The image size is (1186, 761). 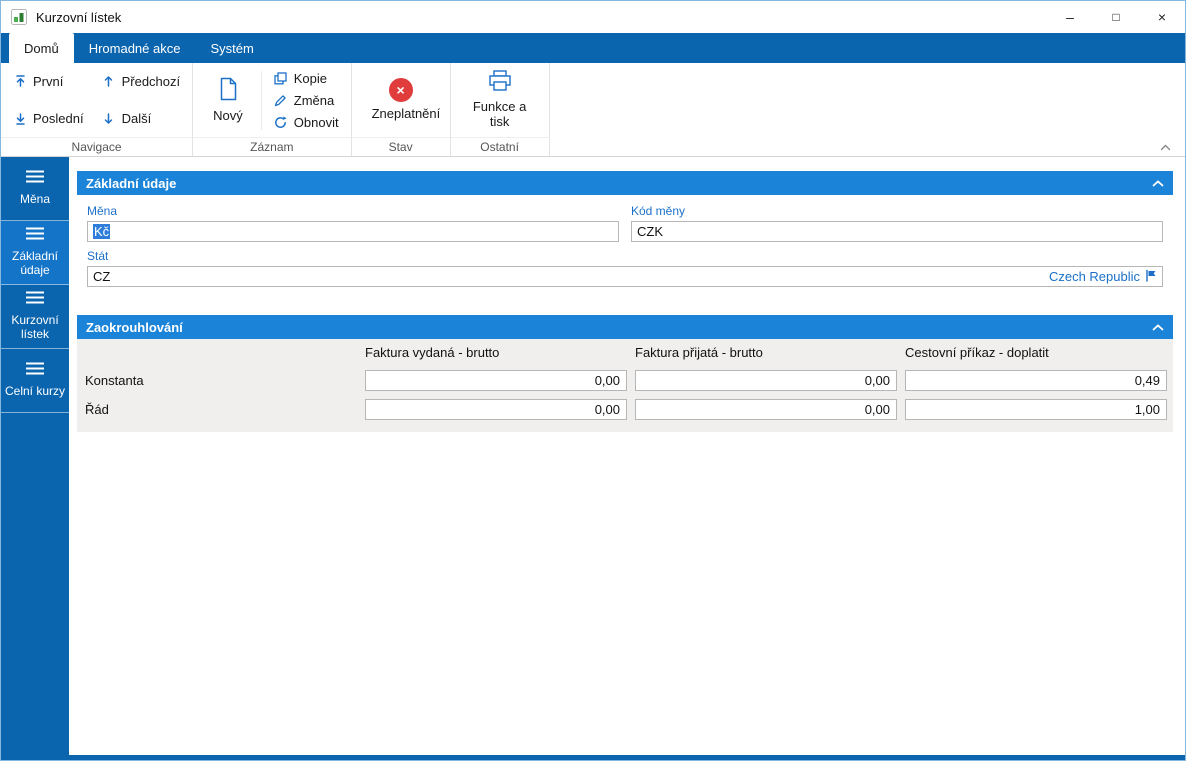 I want to click on stat-label: Stát, so click(x=98, y=256).